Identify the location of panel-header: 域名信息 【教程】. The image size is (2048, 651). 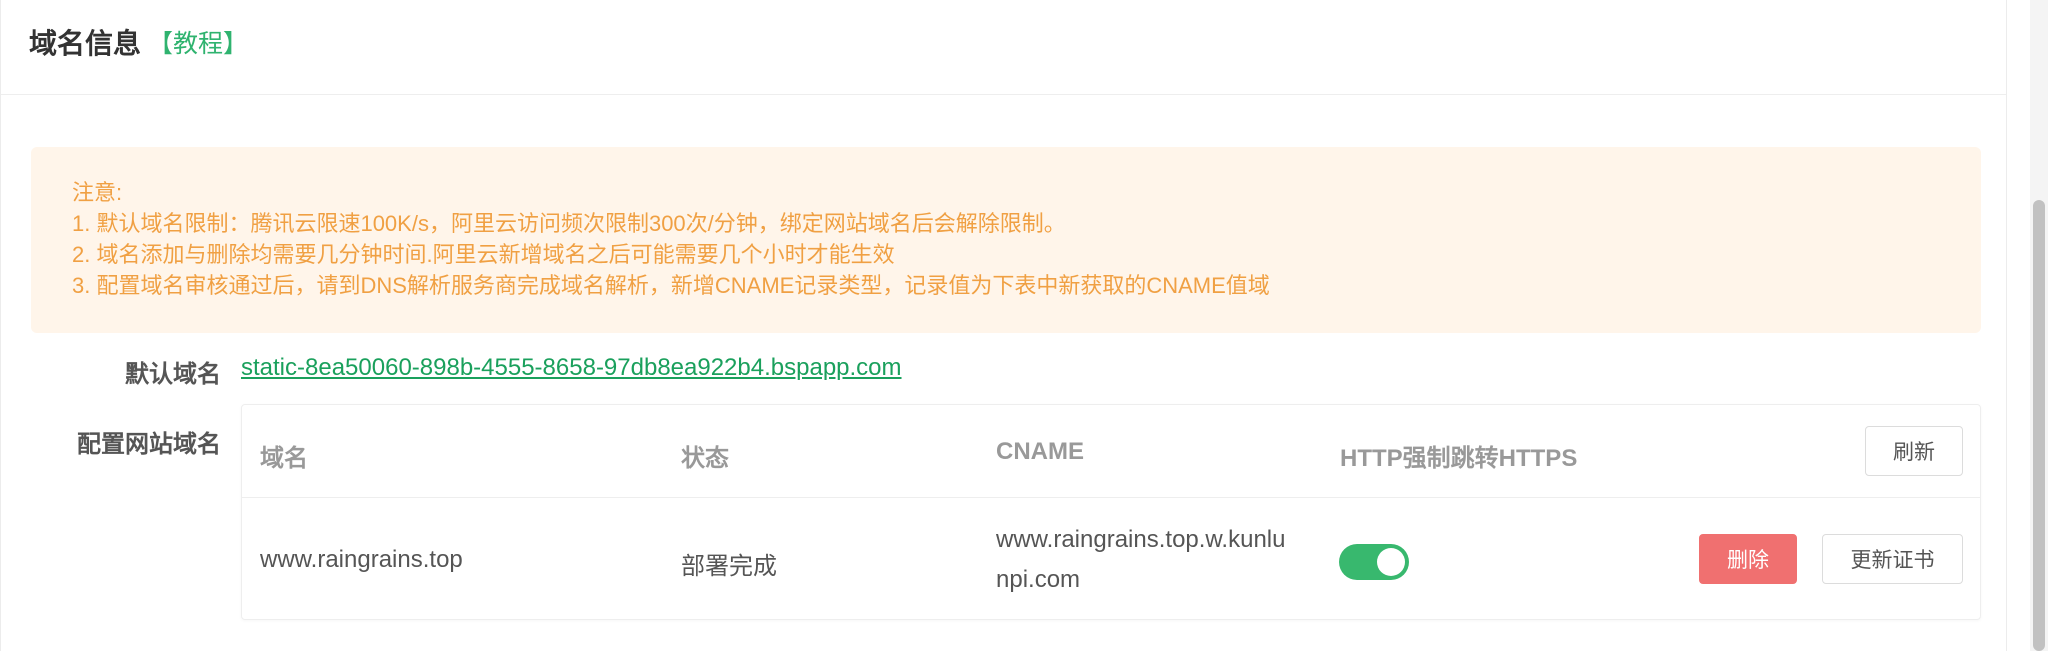
(1003, 47).